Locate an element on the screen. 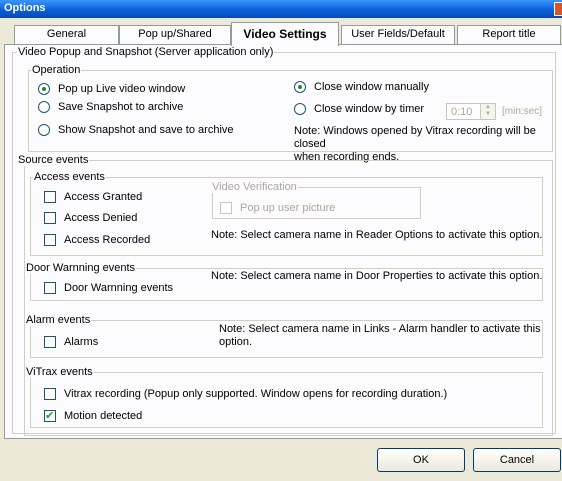  cancel-button: Cancel is located at coordinates (517, 460).